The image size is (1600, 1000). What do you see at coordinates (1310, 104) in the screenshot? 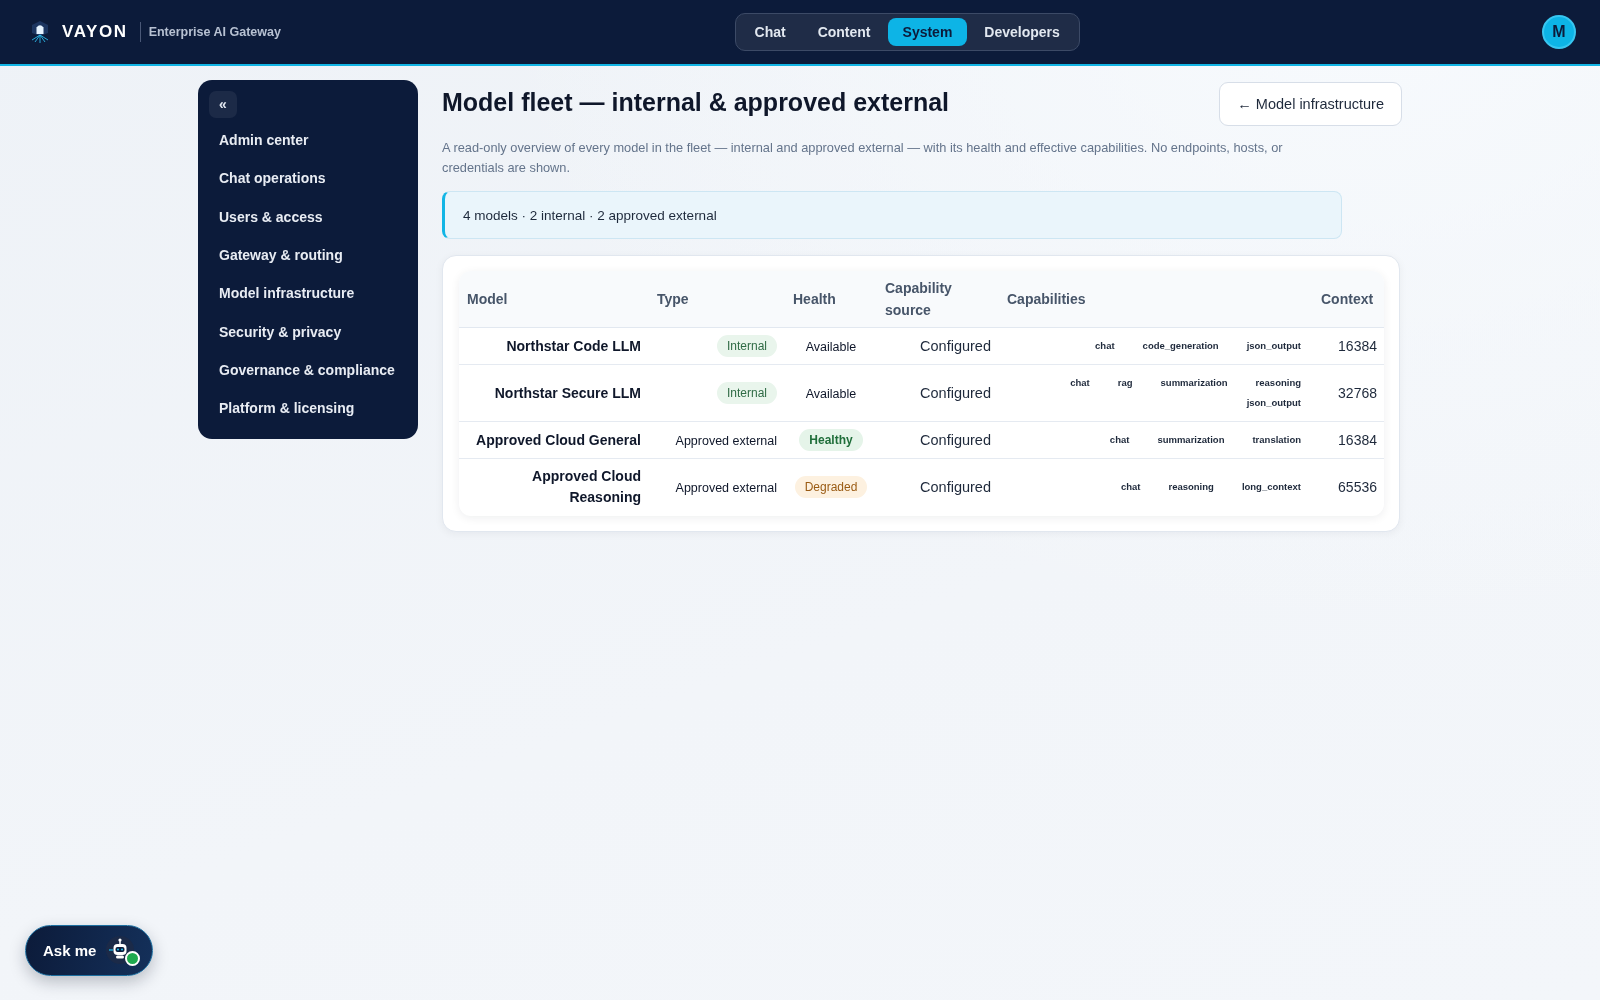
I see `back-button: ← Model infrastructure` at bounding box center [1310, 104].